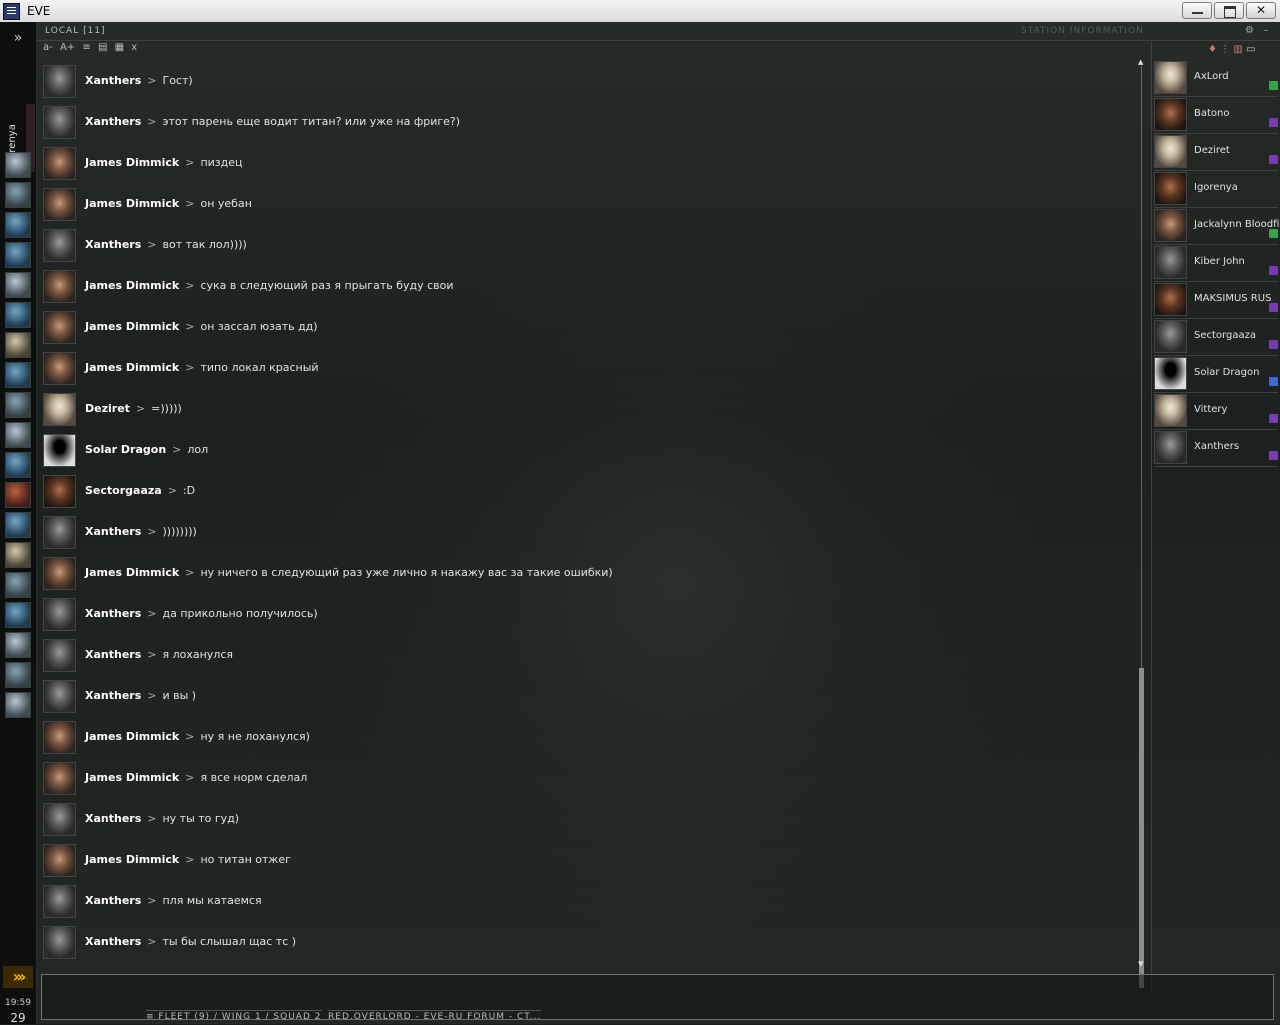 Image resolution: width=1280 pixels, height=1025 pixels. I want to click on member-list-item: MAKSIMUS RUS, so click(1216, 300).